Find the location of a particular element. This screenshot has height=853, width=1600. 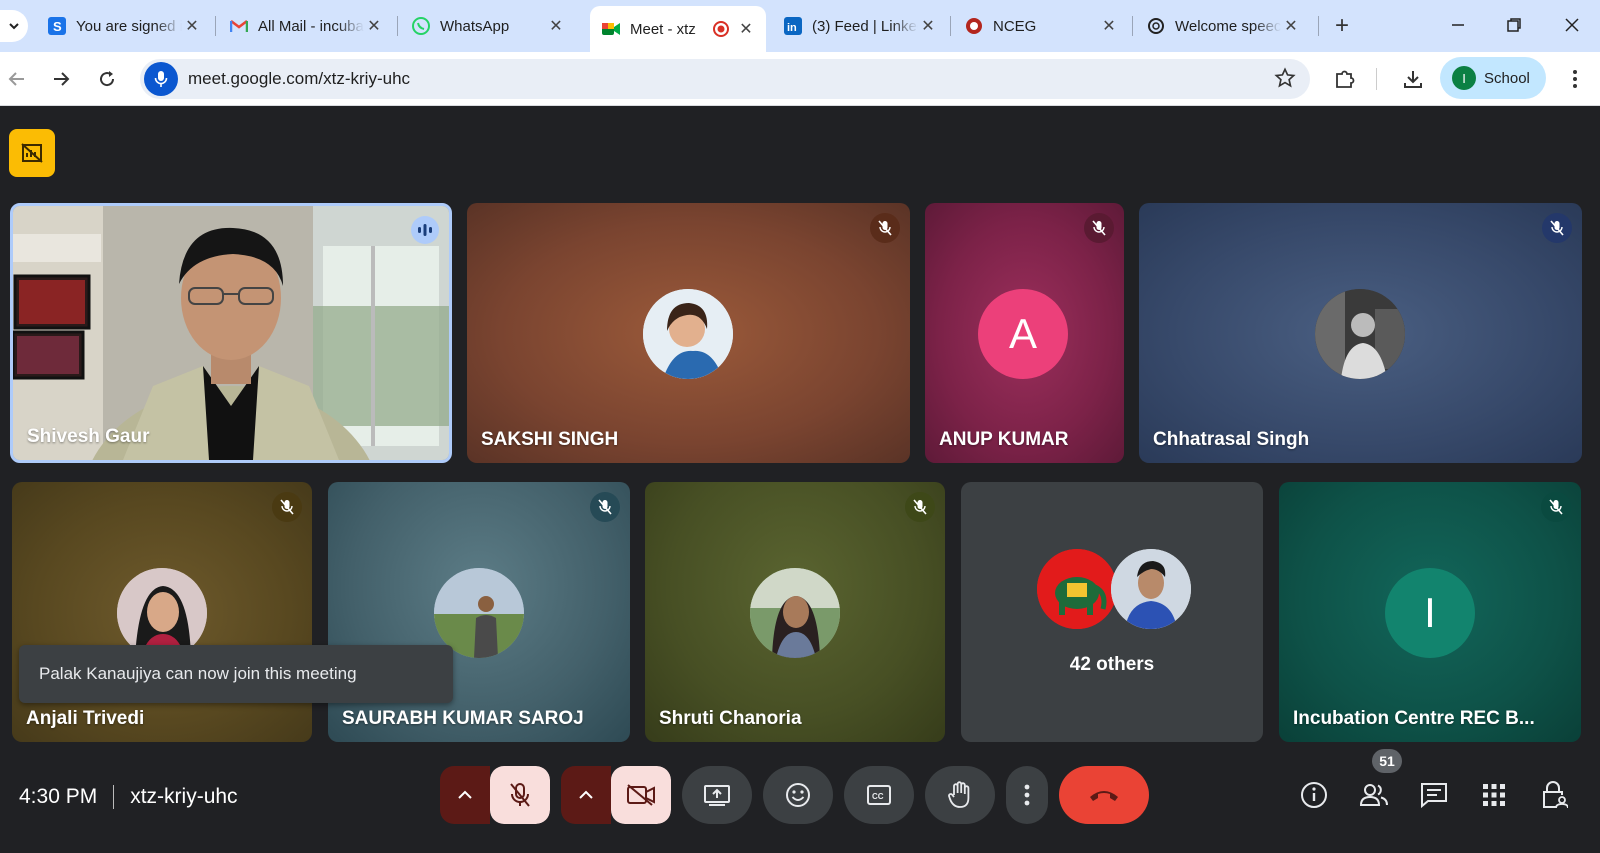

mic-off-icon is located at coordinates (520, 795).